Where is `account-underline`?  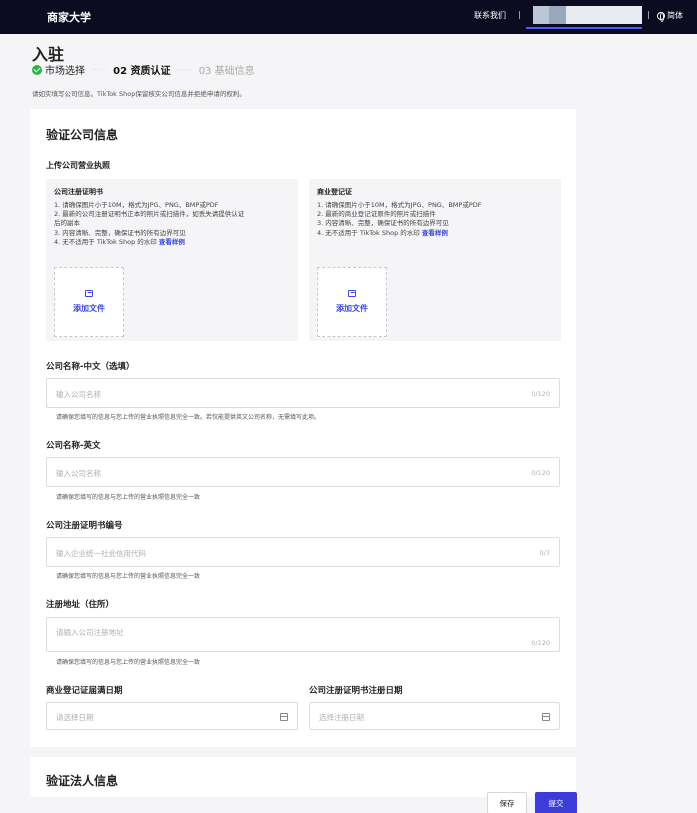
account-underline is located at coordinates (584, 28).